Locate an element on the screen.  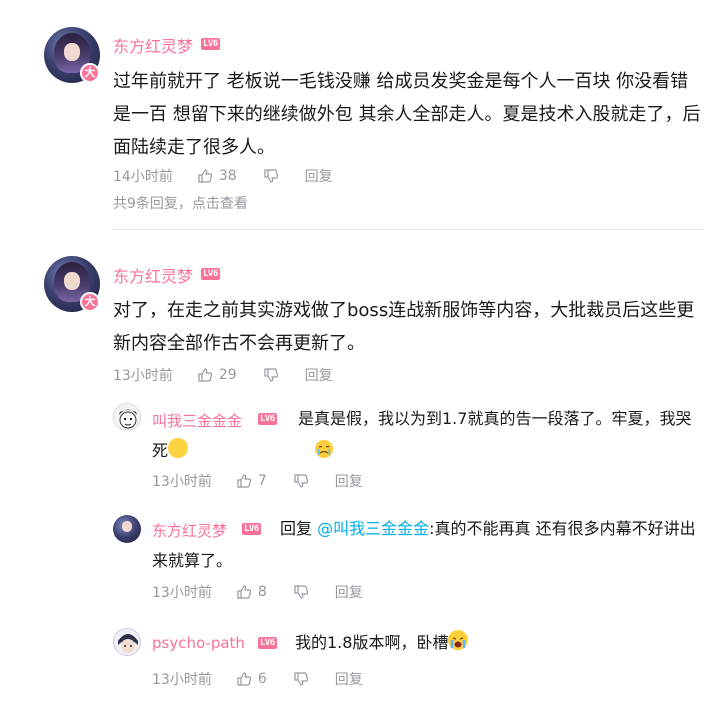
like-button: 38 is located at coordinates (217, 176).